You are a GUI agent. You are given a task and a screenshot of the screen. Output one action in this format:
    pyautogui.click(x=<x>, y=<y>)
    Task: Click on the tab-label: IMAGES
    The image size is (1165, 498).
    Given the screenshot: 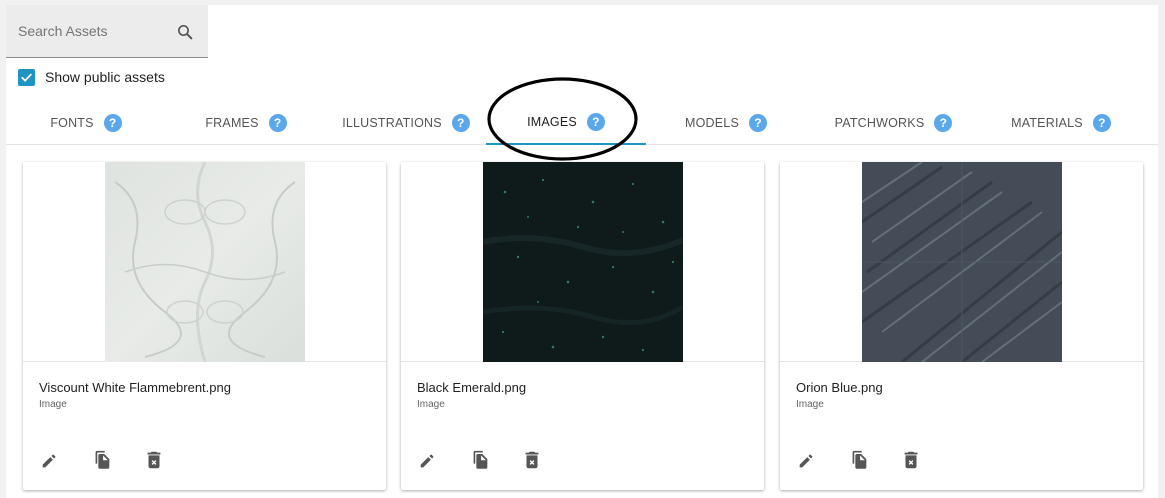 What is the action you would take?
    pyautogui.click(x=552, y=121)
    